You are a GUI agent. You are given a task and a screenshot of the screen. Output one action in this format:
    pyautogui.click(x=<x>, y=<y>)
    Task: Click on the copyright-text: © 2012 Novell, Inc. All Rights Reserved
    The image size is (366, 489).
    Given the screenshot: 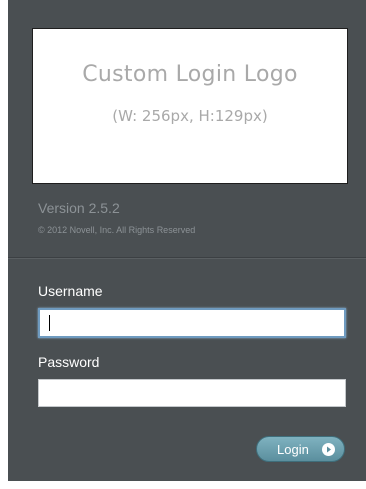 What is the action you would take?
    pyautogui.click(x=117, y=230)
    